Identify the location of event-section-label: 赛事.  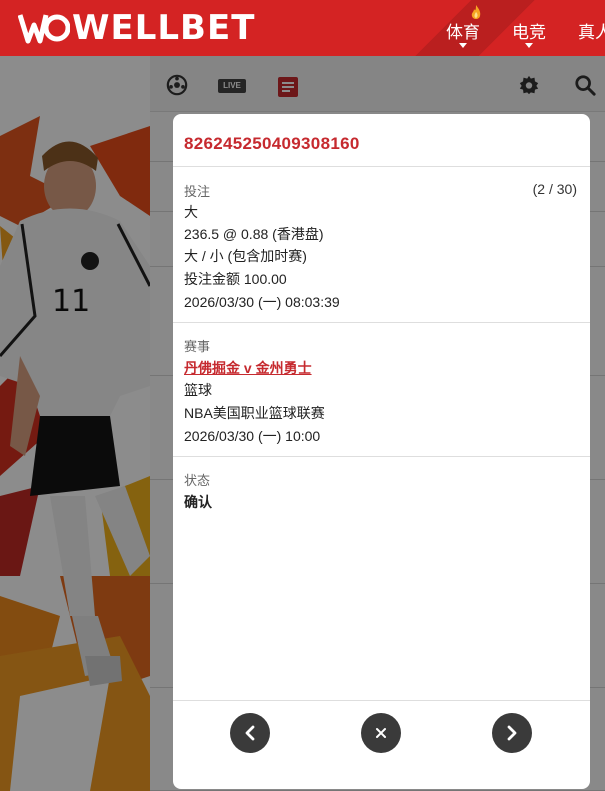
(197, 346).